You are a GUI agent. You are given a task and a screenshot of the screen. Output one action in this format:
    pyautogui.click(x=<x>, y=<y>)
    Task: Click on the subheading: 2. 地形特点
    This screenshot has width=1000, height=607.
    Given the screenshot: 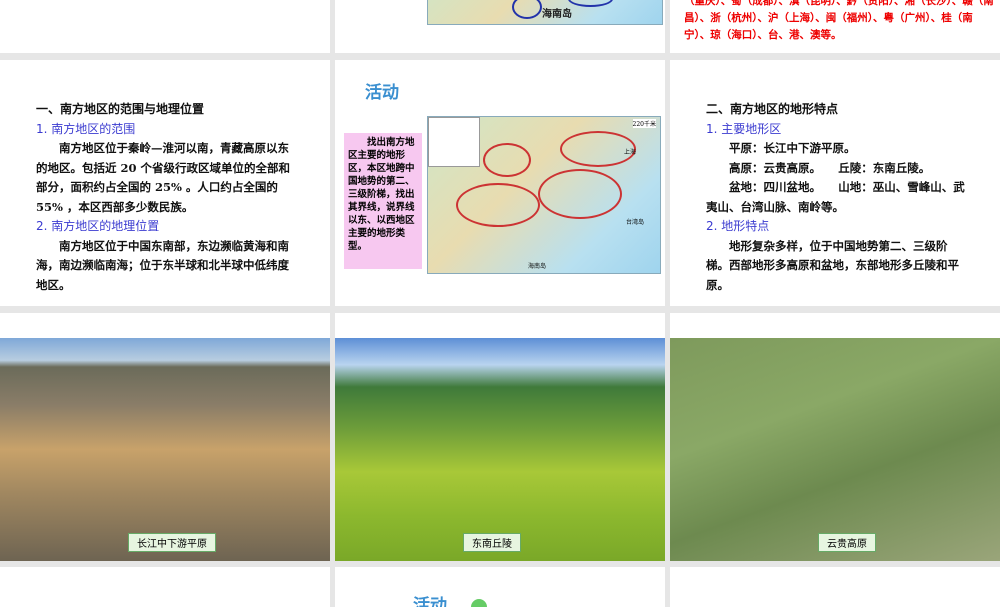 What is the action you would take?
    pyautogui.click(x=738, y=226)
    